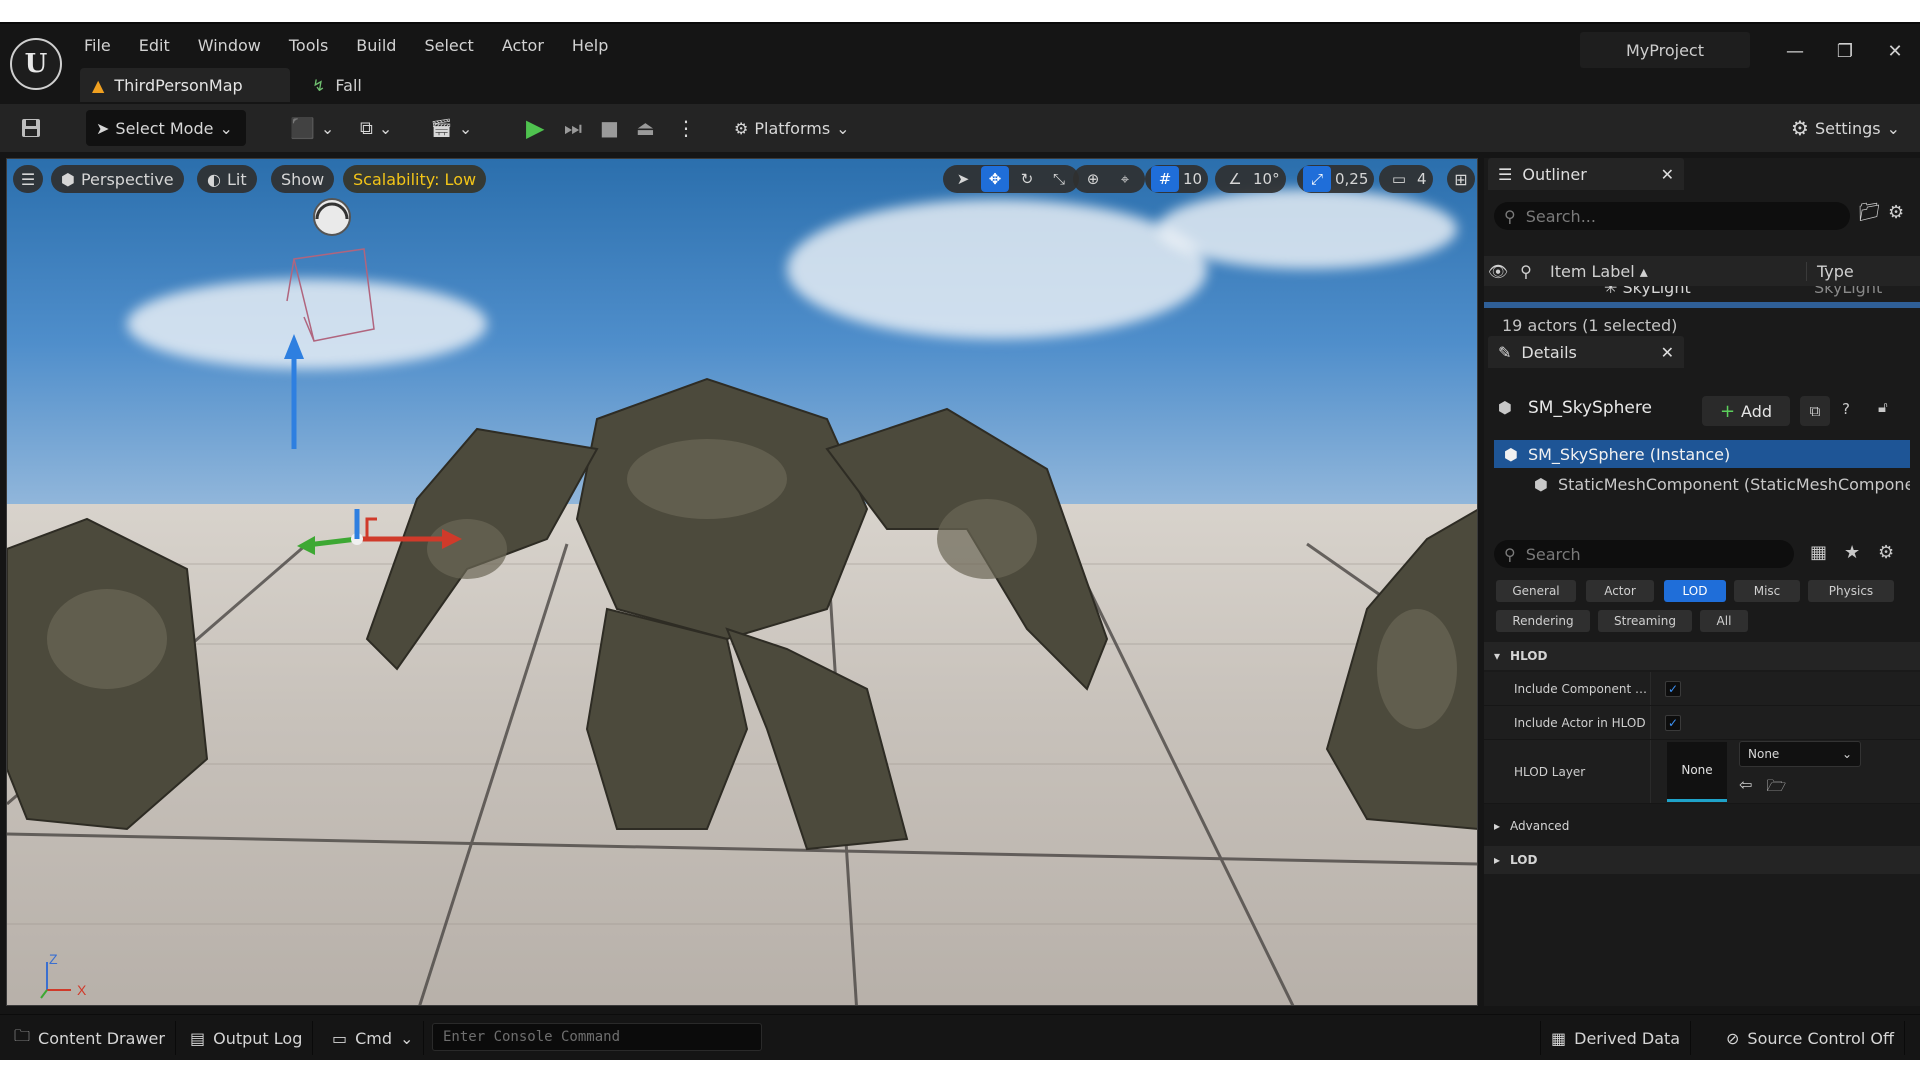 The image size is (1920, 1080). I want to click on blueprint-icon: ⧉, so click(1815, 411).